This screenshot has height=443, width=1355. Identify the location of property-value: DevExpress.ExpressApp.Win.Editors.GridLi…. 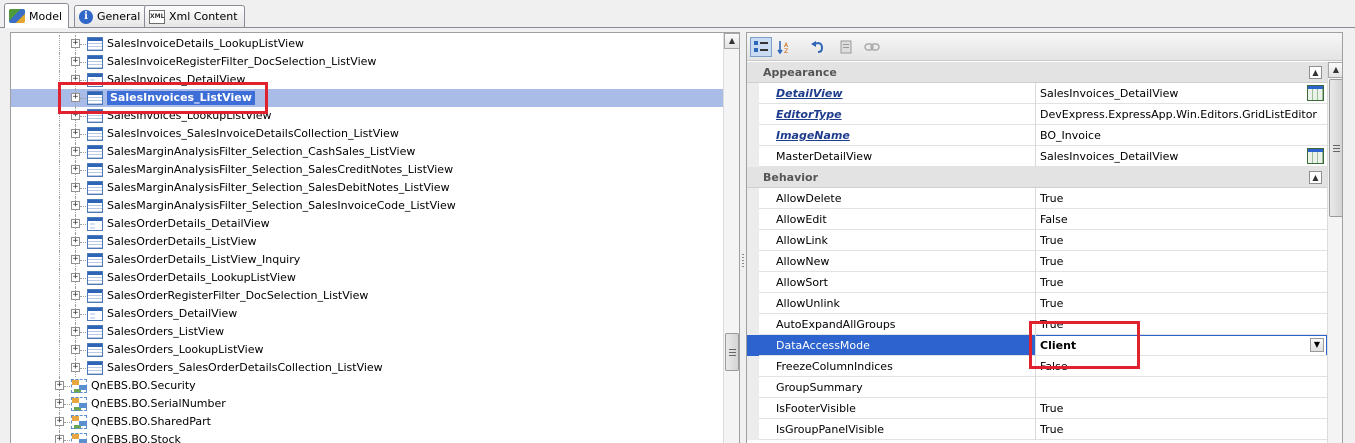
(1178, 114).